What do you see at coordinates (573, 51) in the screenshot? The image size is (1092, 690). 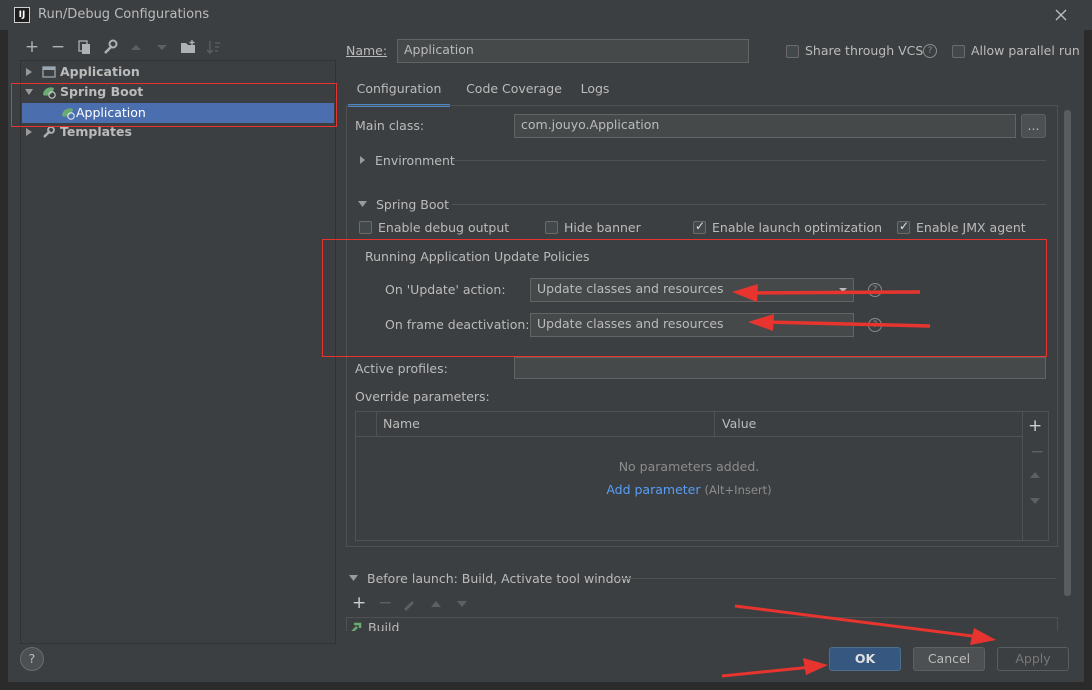 I see `name-field: Application` at bounding box center [573, 51].